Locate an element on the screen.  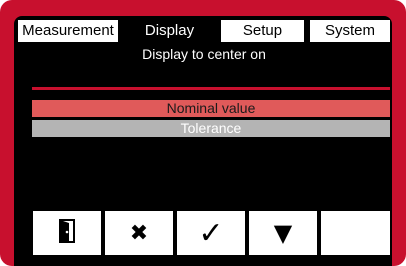
divider is located at coordinates (211, 88).